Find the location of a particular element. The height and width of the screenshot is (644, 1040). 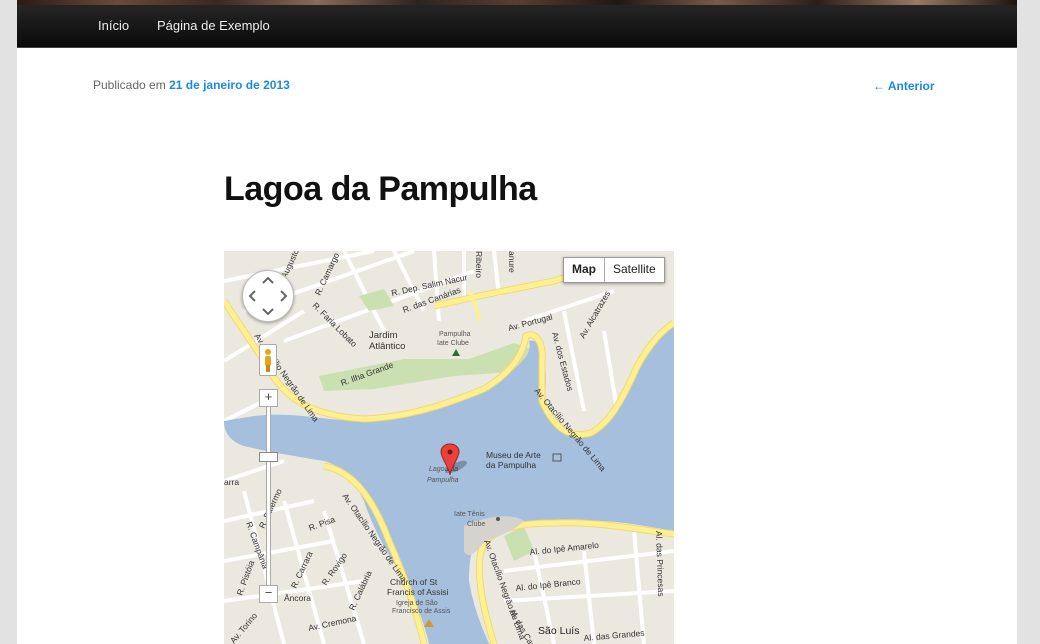

map-label-jardim-2: Atlântico is located at coordinates (387, 346).